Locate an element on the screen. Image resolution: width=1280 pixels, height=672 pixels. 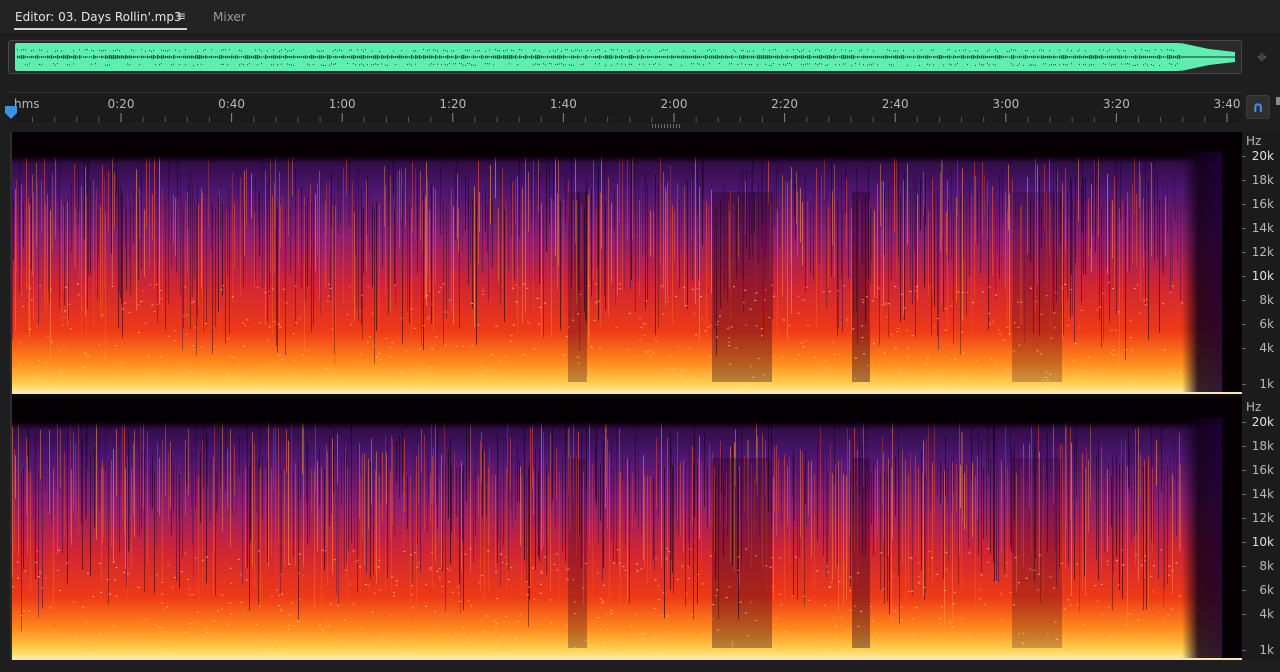
panel-tab-bar: Editor: 03. Days Rollin'.mp3 ≡ Mixer is located at coordinates (640, 17).